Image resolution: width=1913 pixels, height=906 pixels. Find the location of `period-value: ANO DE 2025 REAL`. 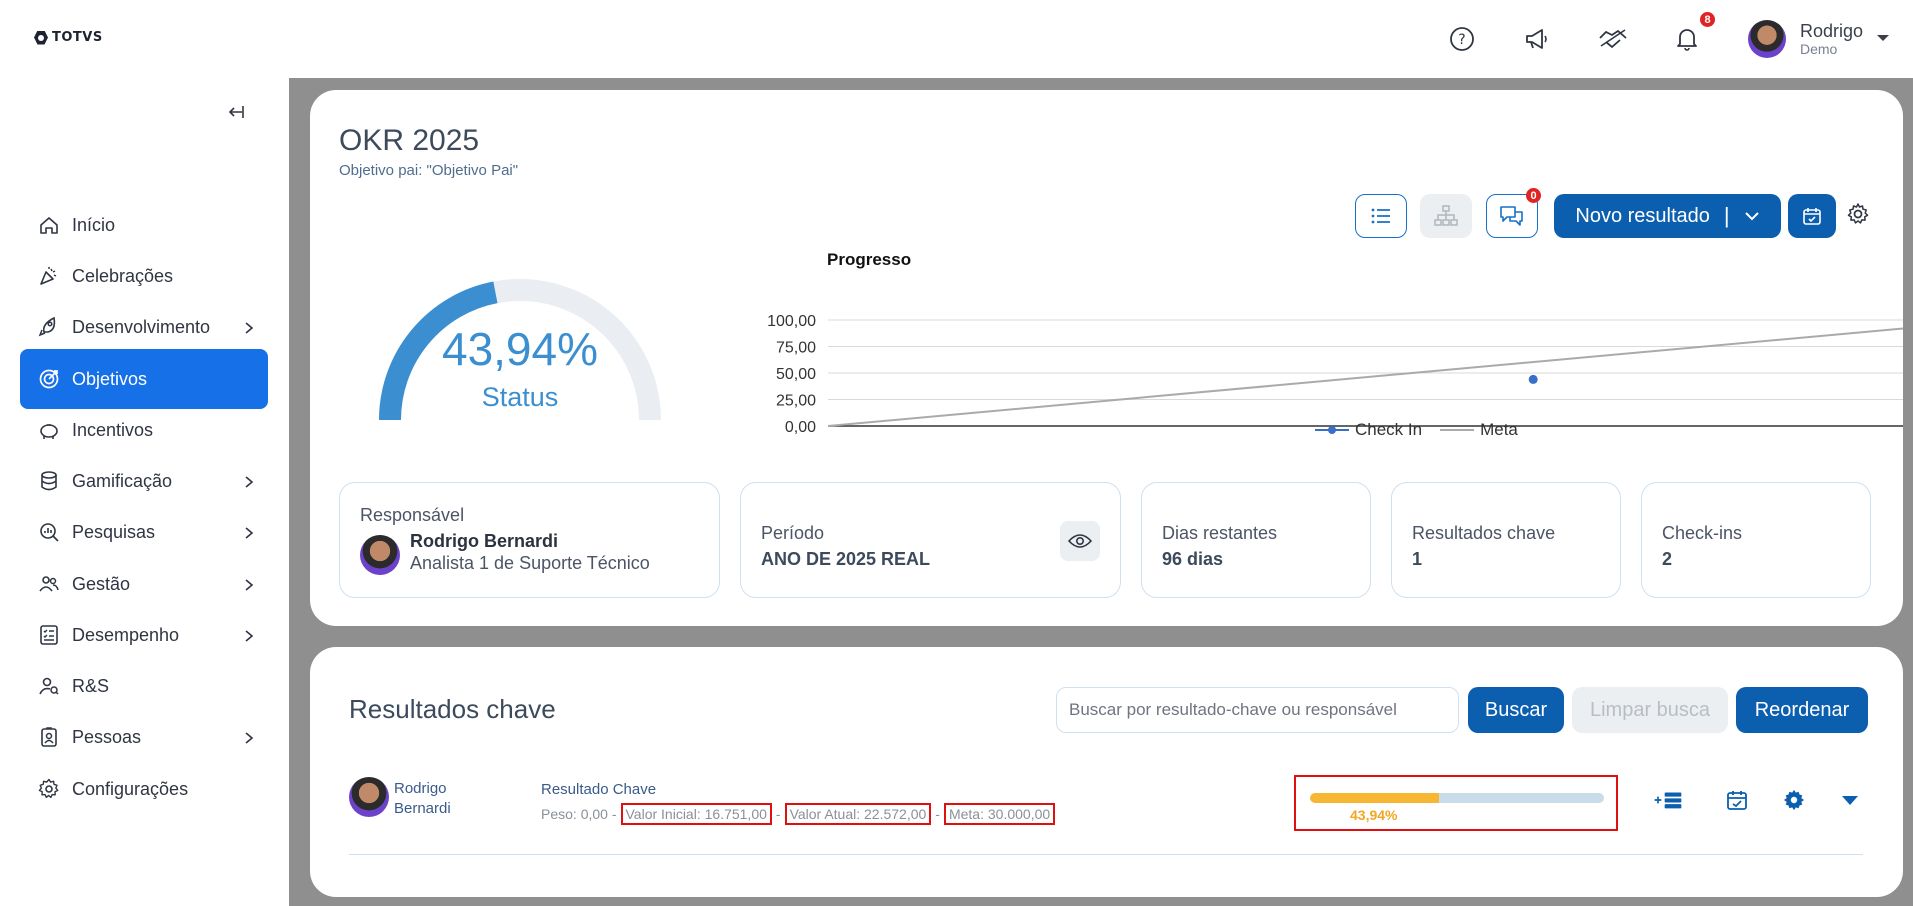

period-value: ANO DE 2025 REAL is located at coordinates (846, 559).